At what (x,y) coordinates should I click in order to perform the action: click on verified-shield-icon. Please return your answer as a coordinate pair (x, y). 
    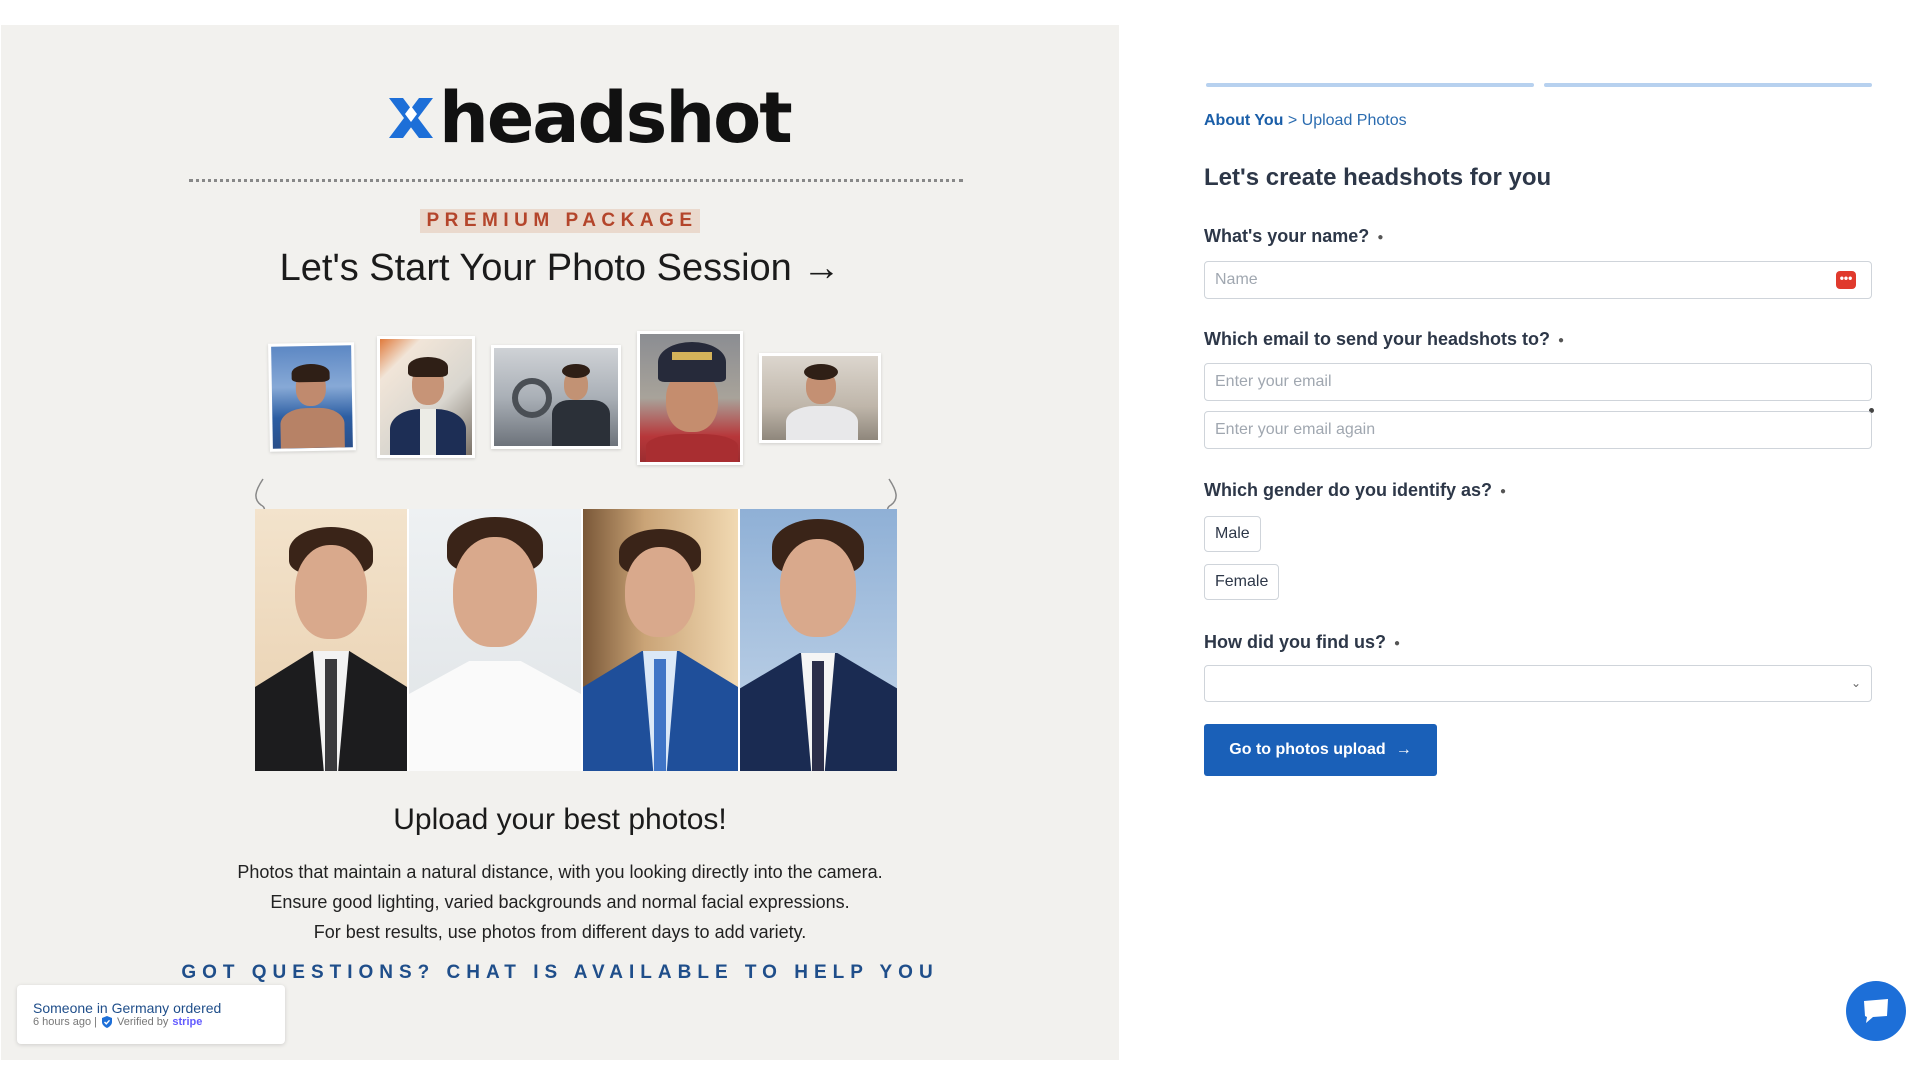
    Looking at the image, I should click on (107, 1022).